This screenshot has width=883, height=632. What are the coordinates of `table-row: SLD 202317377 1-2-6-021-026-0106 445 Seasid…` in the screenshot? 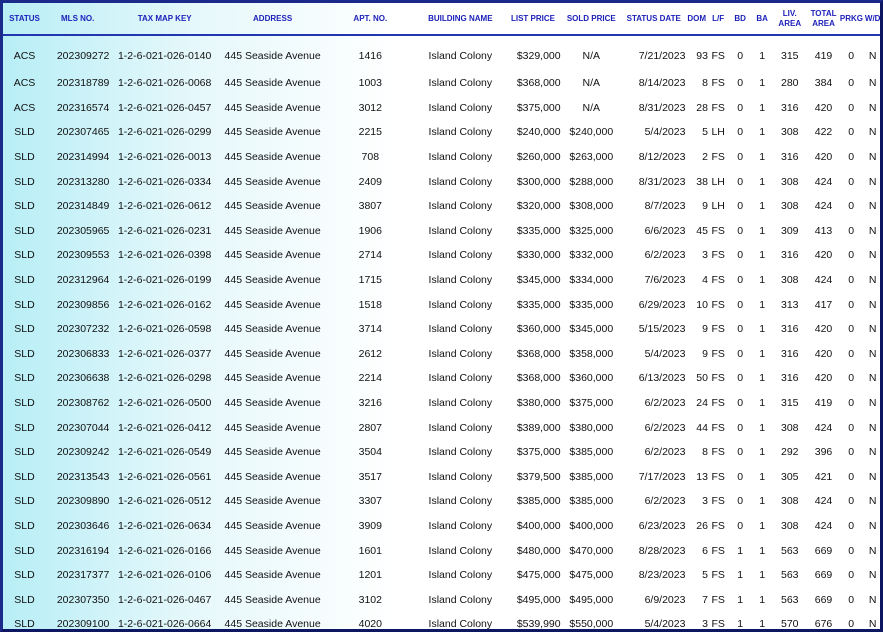 It's located at (441, 575).